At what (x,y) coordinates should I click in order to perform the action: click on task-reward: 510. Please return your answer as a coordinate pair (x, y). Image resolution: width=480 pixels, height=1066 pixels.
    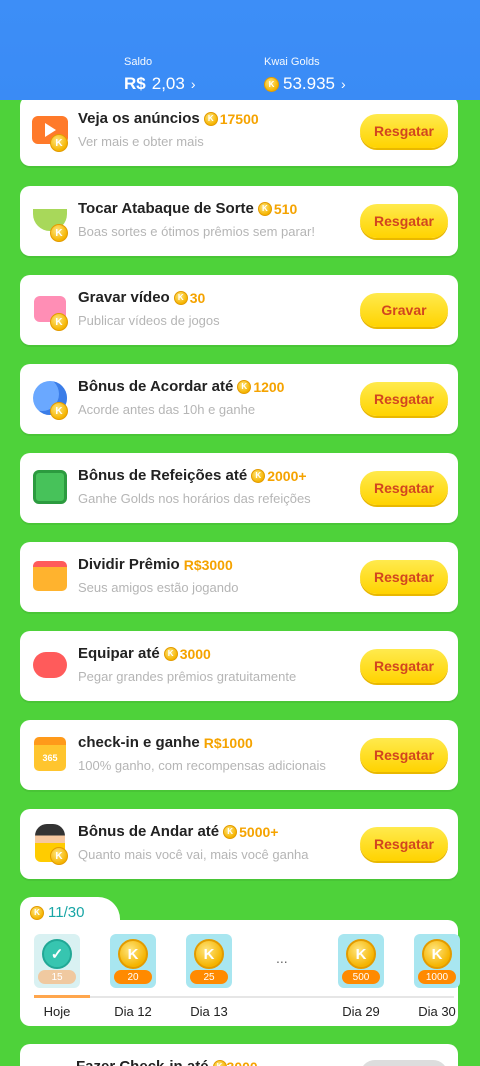
    Looking at the image, I should click on (285, 208).